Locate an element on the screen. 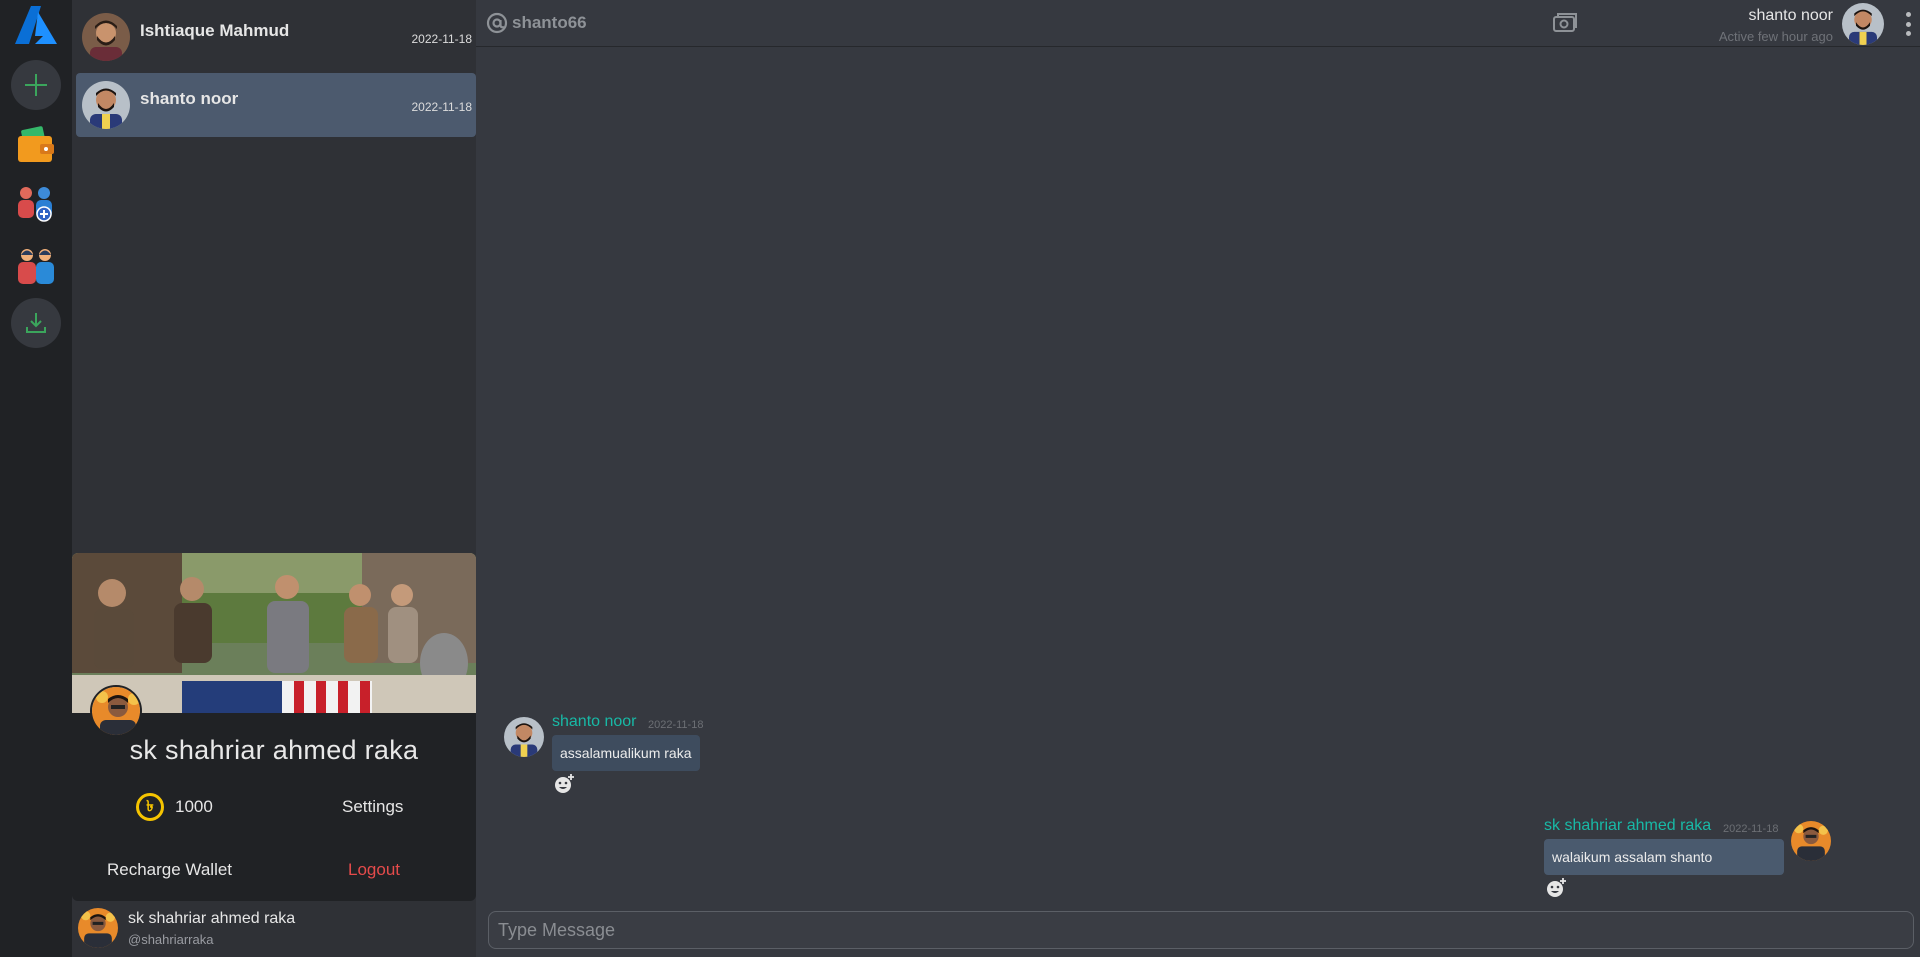 The height and width of the screenshot is (957, 1920). more-options-icon is located at coordinates (1909, 24).